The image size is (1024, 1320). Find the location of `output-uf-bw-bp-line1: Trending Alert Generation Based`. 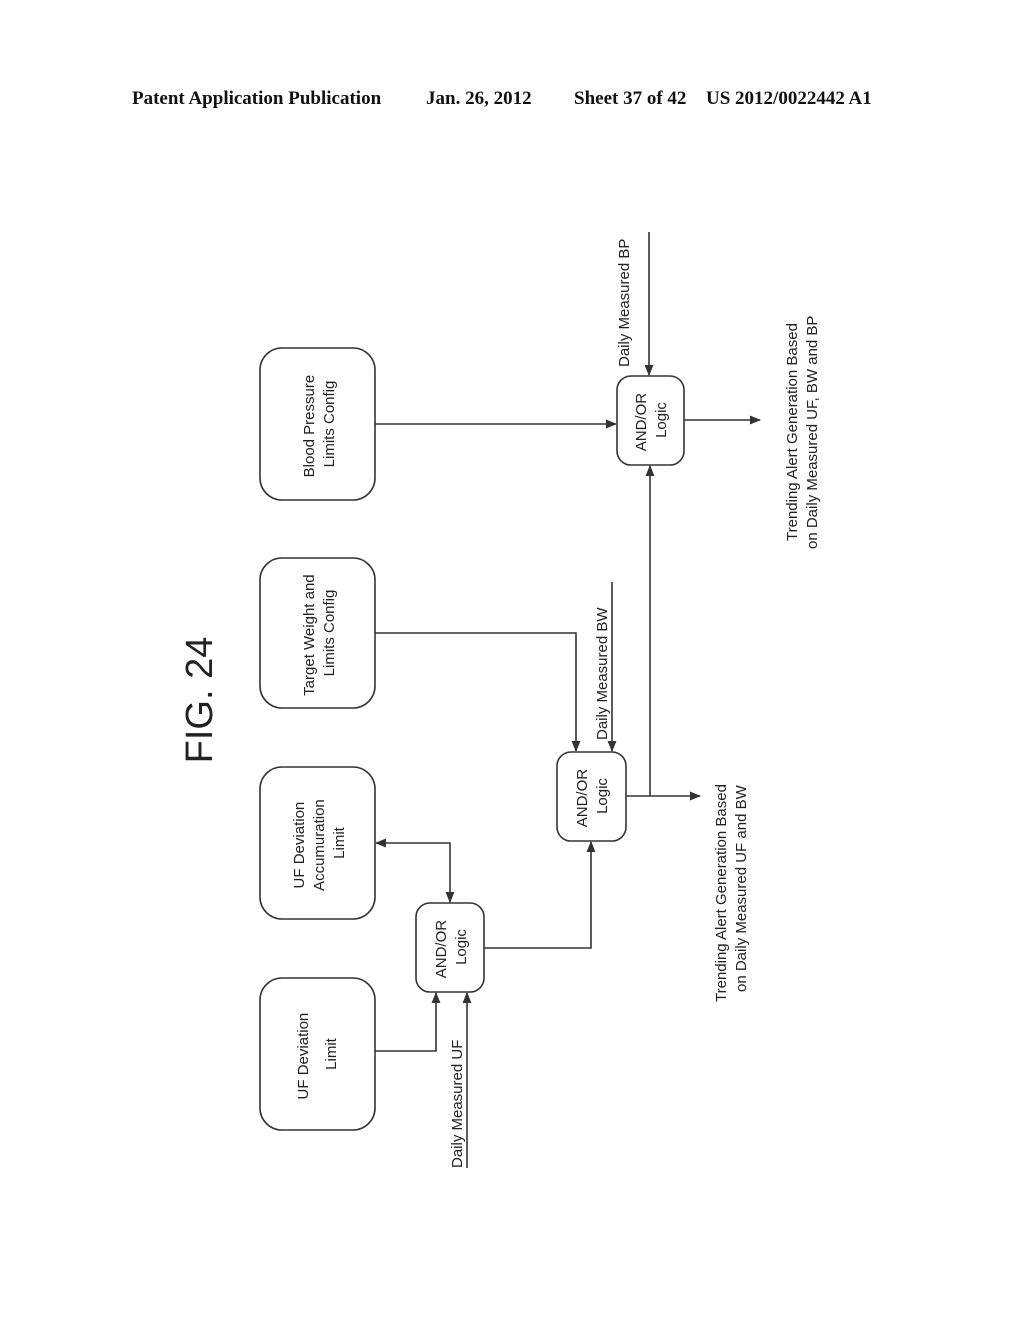

output-uf-bw-bp-line1: Trending Alert Generation Based is located at coordinates (792, 432).